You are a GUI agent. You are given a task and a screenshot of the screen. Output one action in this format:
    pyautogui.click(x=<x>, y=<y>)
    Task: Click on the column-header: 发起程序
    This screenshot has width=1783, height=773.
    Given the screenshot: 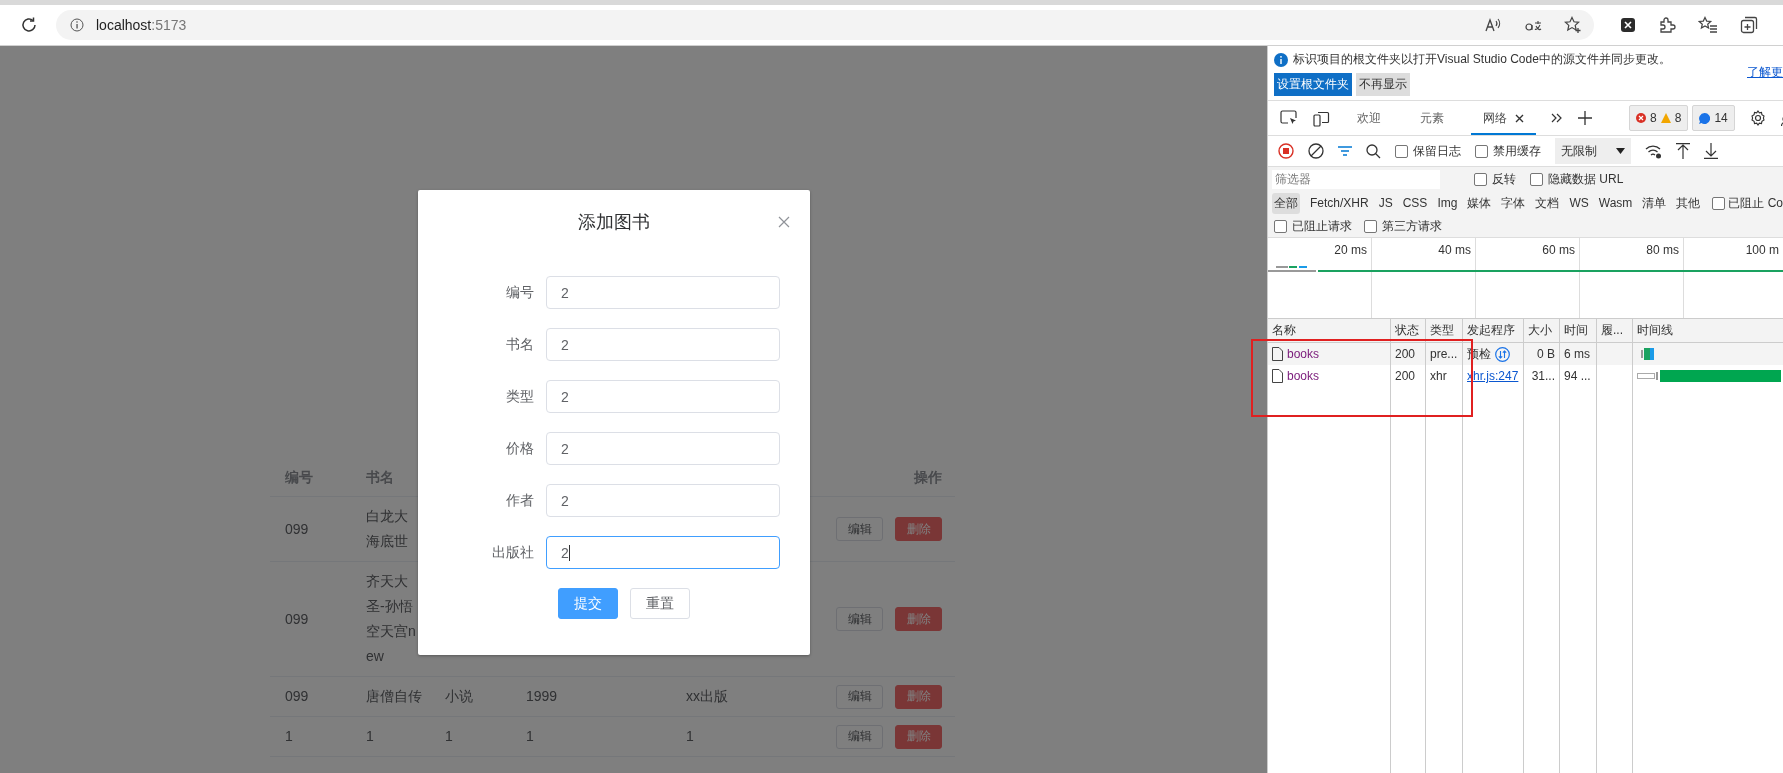 What is the action you would take?
    pyautogui.click(x=1493, y=330)
    